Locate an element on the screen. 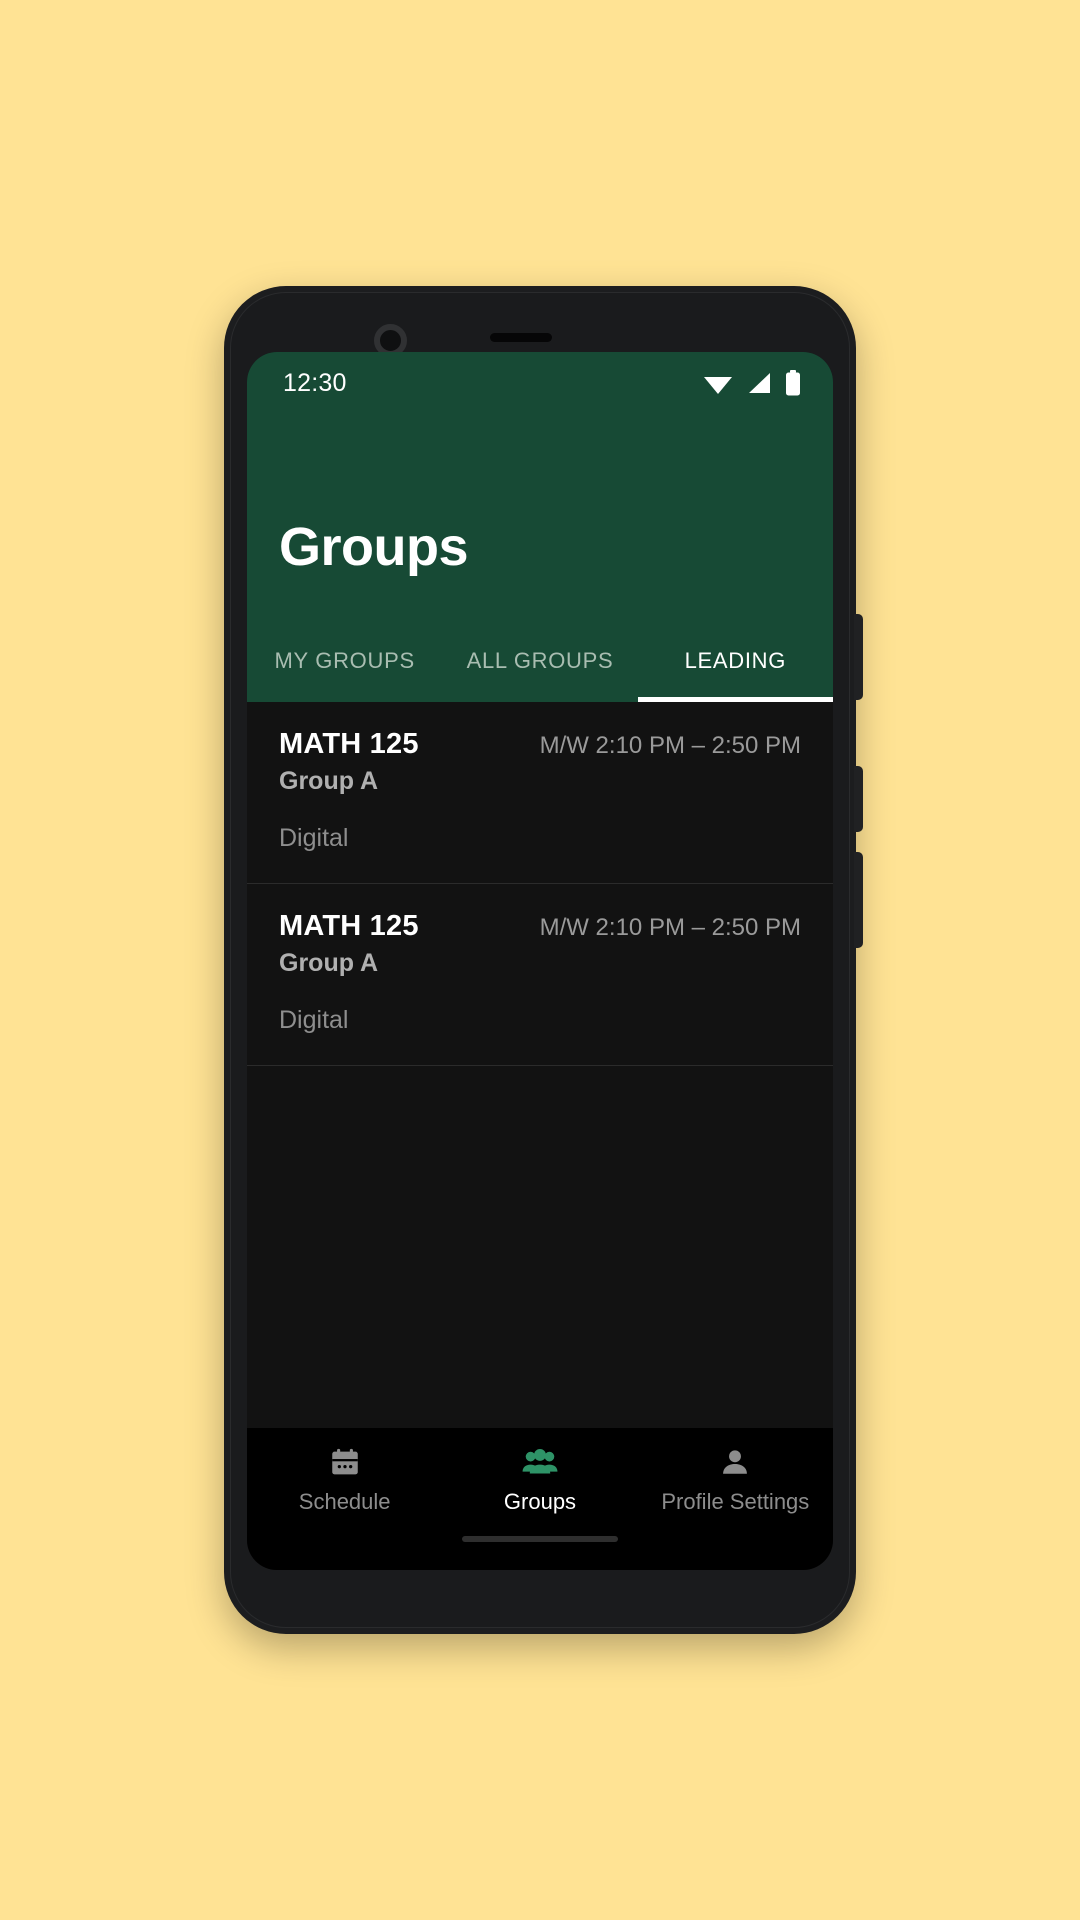 The width and height of the screenshot is (1080, 1920). tab-all-groups: ALL GROUPS is located at coordinates (539, 664).